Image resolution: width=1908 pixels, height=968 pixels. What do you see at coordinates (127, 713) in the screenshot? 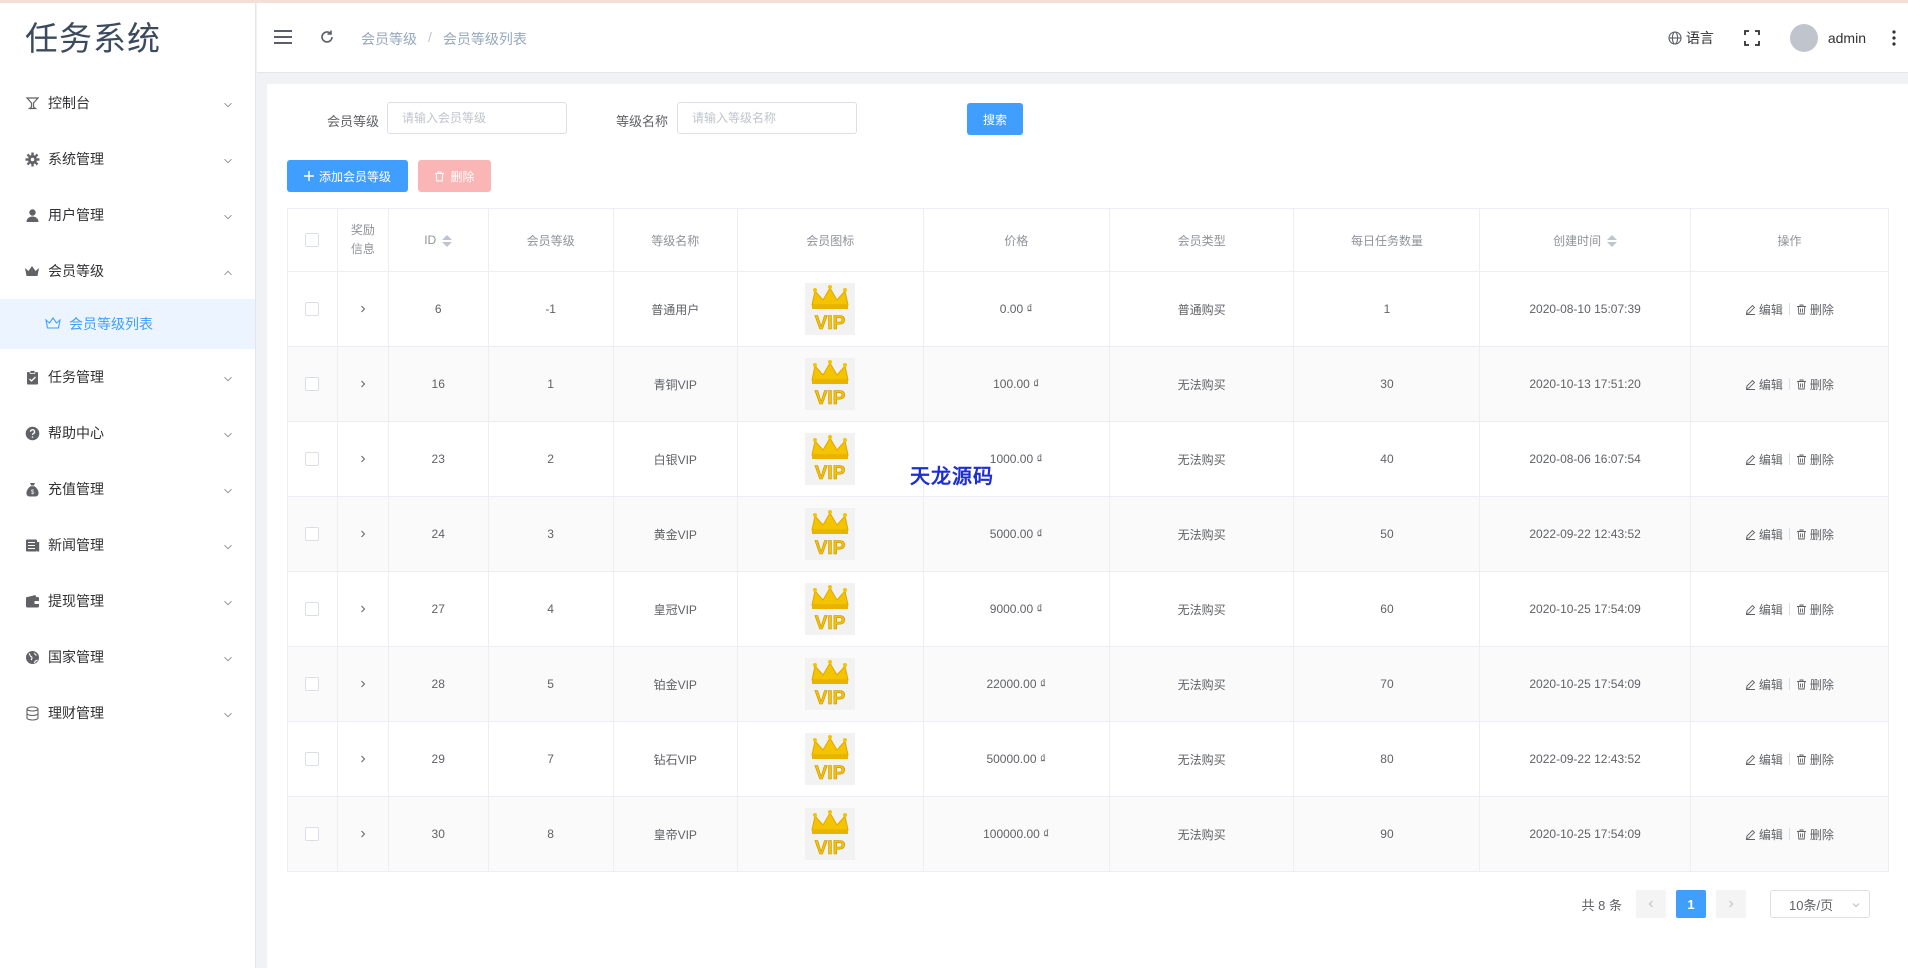
I see `sidebar-item-10: 理财管理` at bounding box center [127, 713].